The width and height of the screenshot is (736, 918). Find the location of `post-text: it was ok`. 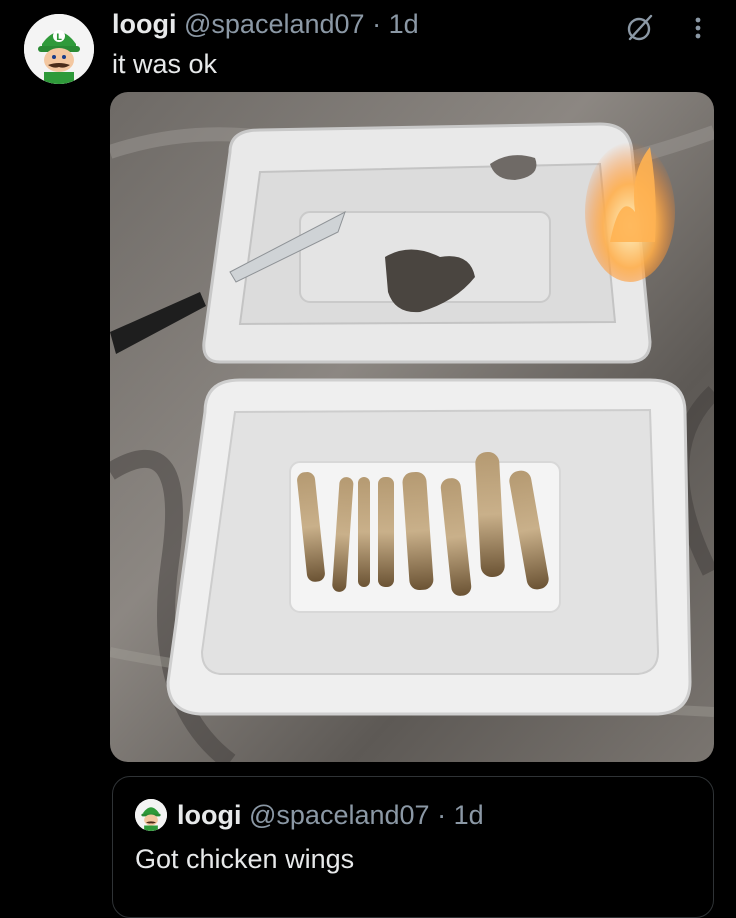

post-text: it was ok is located at coordinates (165, 64).